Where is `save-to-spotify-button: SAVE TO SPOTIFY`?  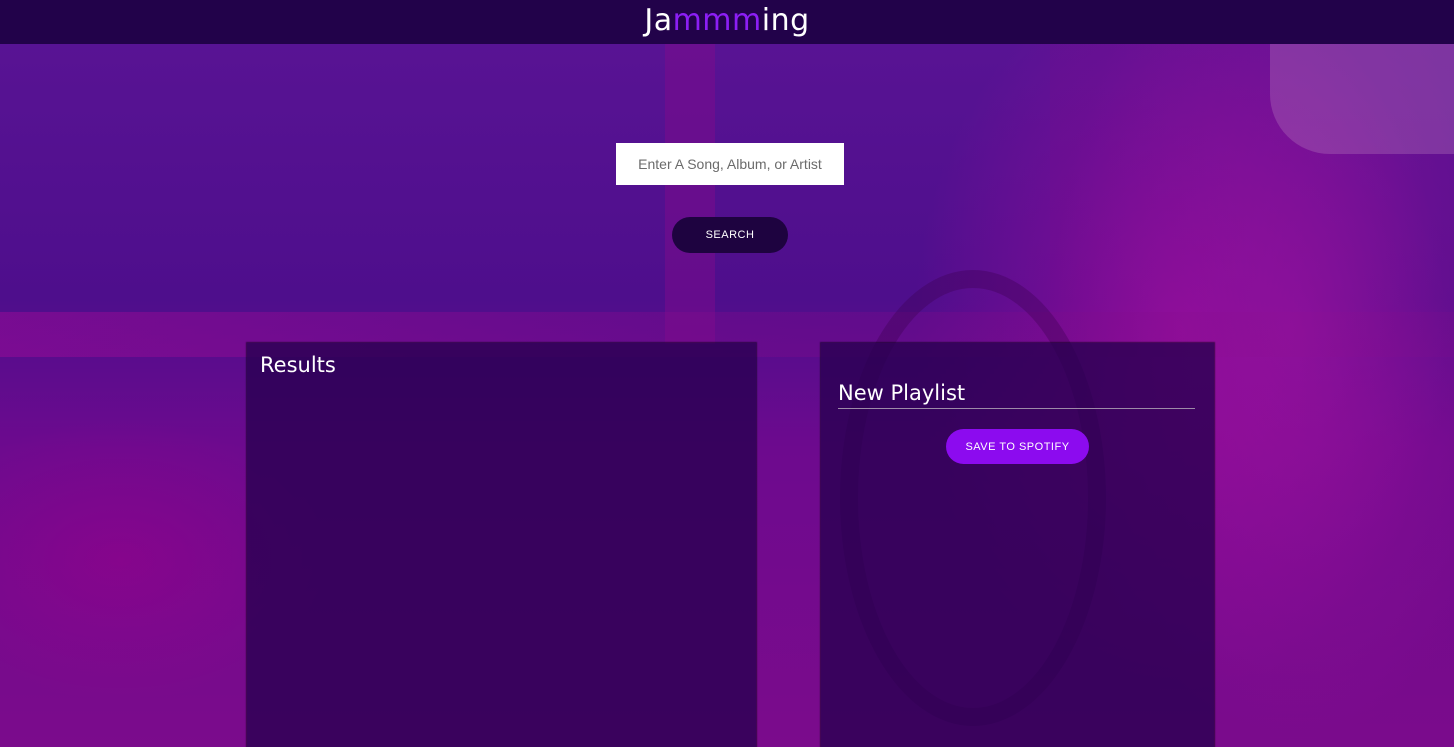
save-to-spotify-button: SAVE TO SPOTIFY is located at coordinates (1017, 446).